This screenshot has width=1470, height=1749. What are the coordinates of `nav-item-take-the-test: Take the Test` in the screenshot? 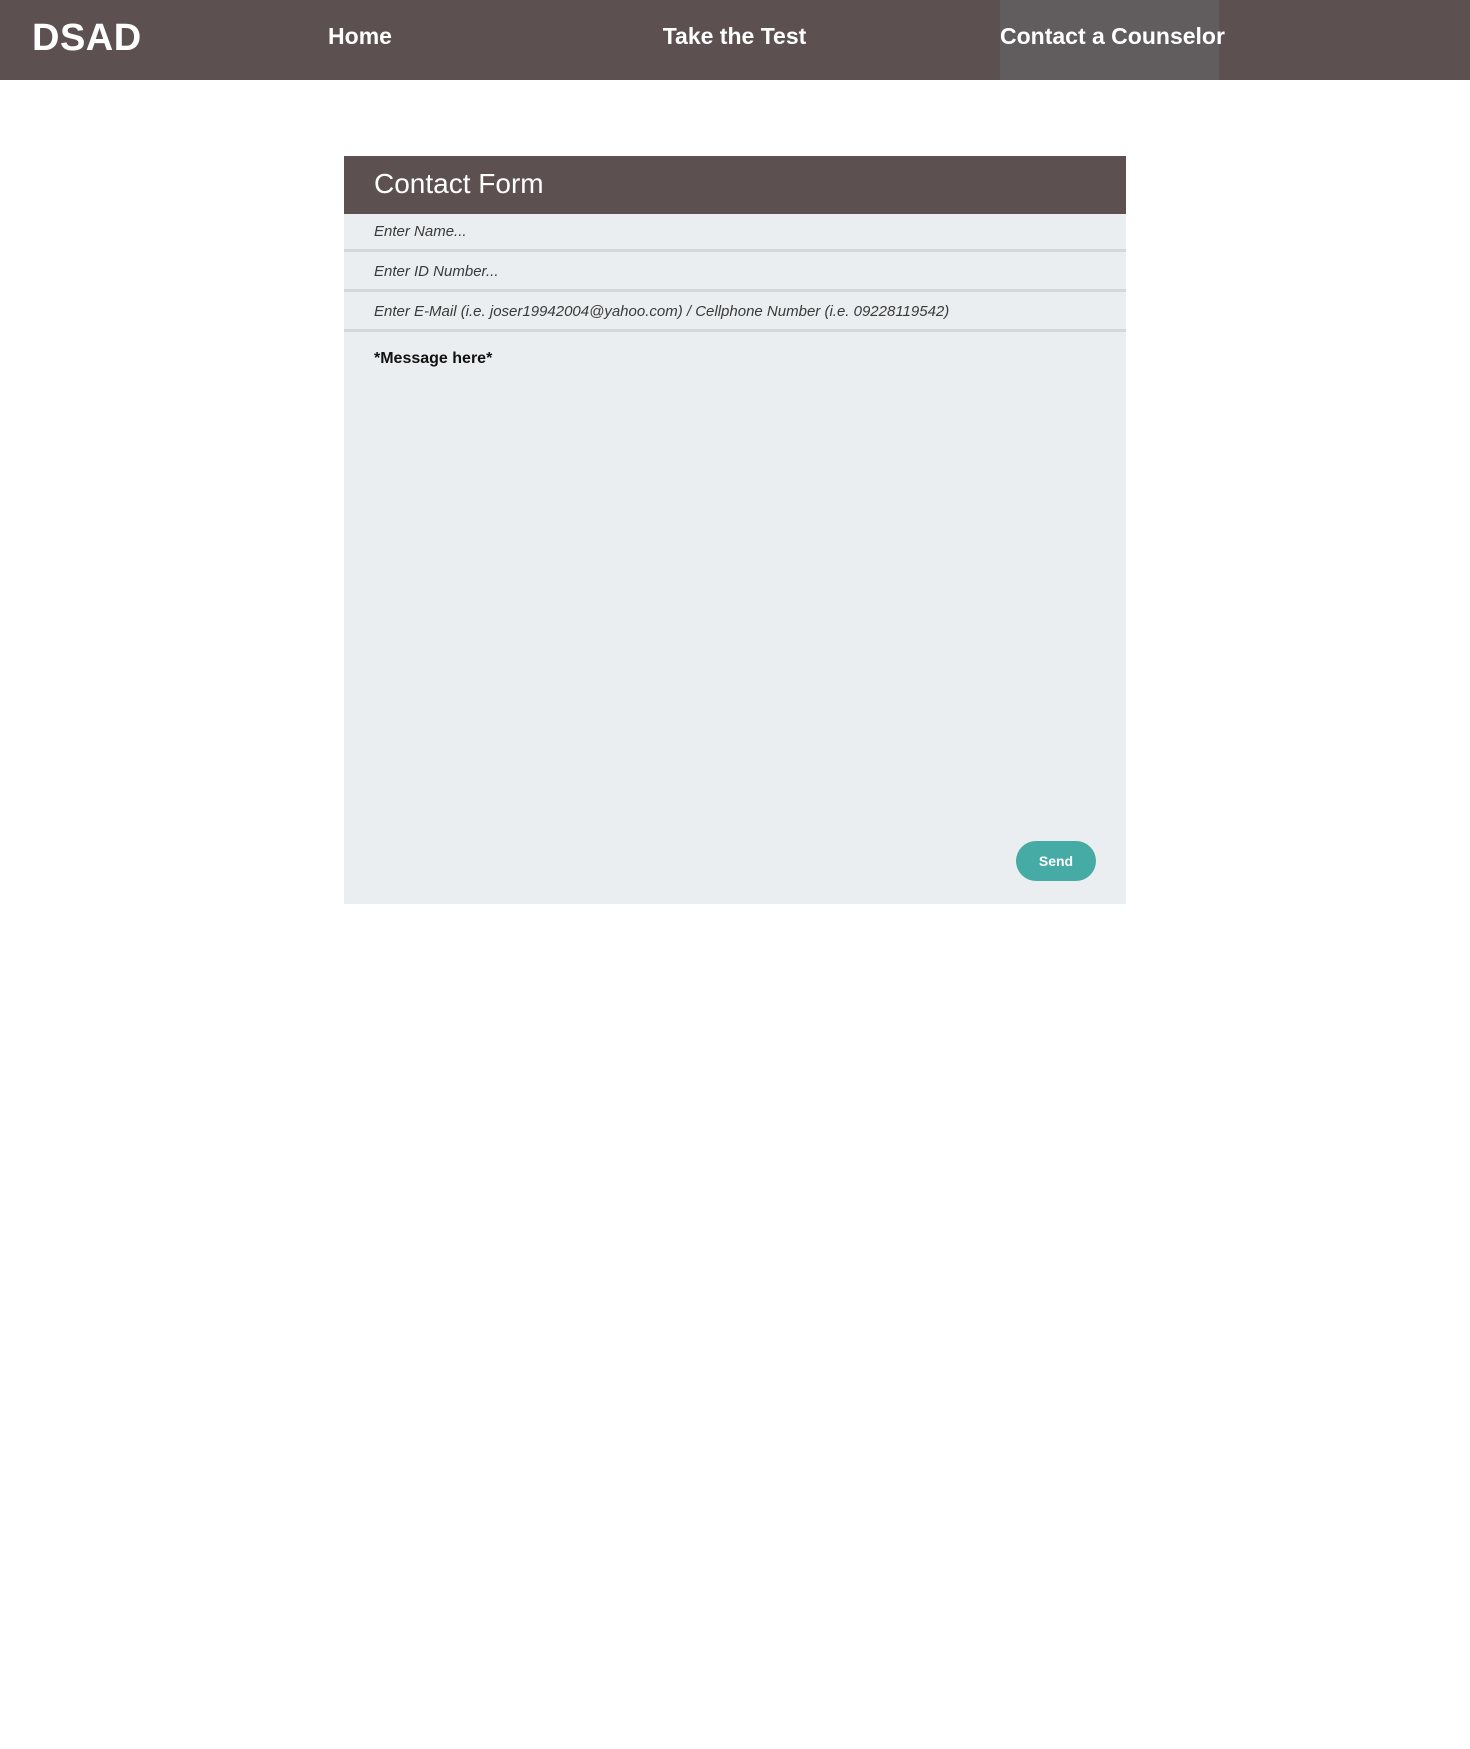 It's located at (734, 40).